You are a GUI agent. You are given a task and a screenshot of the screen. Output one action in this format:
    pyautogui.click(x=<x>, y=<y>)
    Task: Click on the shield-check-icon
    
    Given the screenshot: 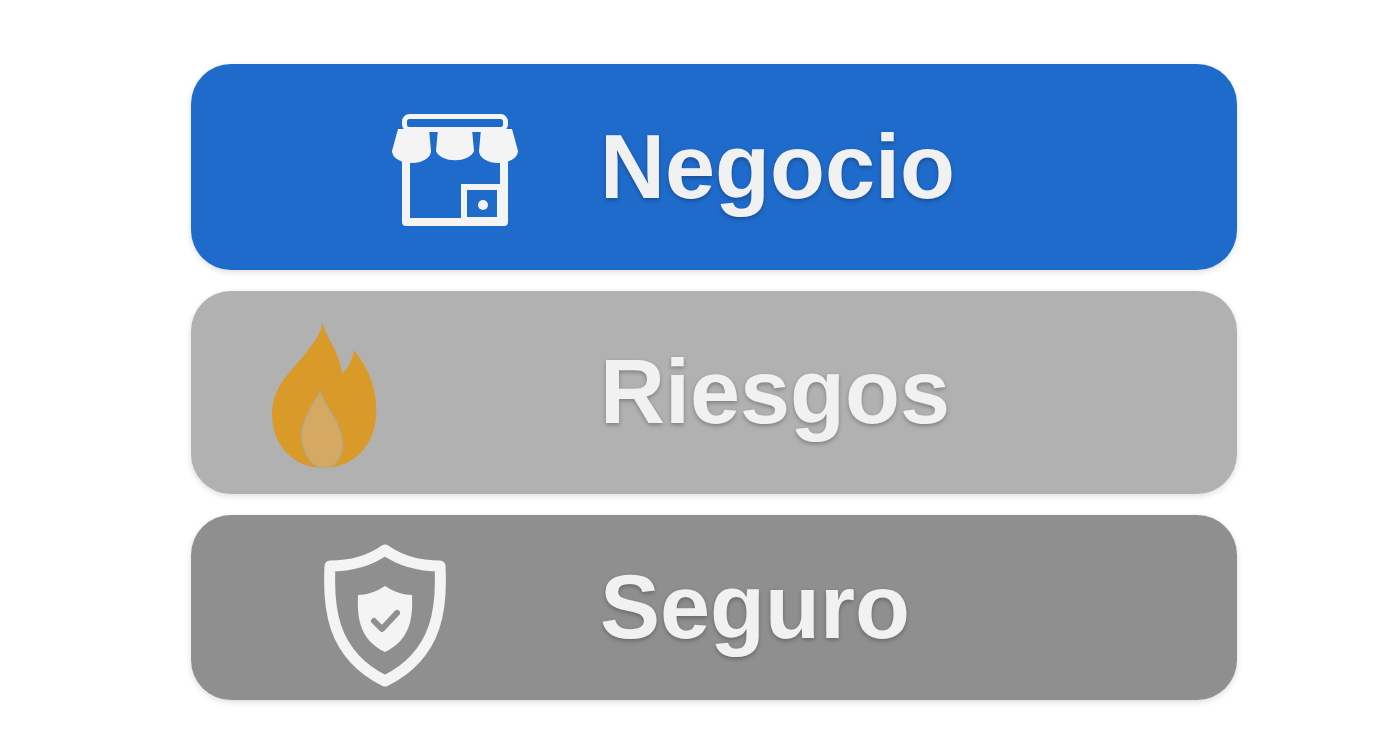 What is the action you would take?
    pyautogui.click(x=385, y=615)
    